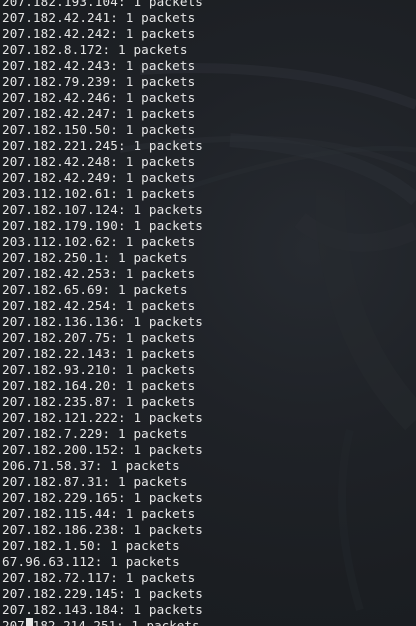  I want to click on output-line: 207.182.107.124: 1 packets, so click(103, 209).